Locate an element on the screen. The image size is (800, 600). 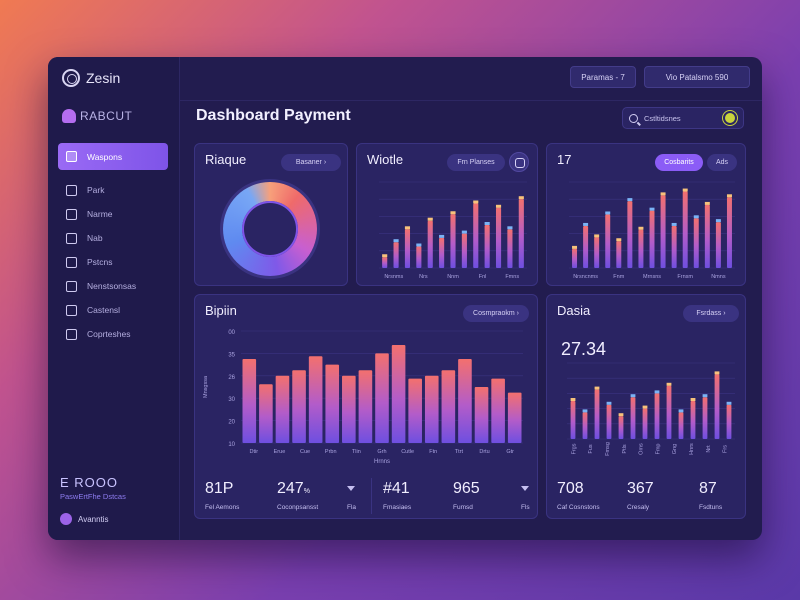
topbar-button-1: Paramas - 7 is located at coordinates (603, 77).